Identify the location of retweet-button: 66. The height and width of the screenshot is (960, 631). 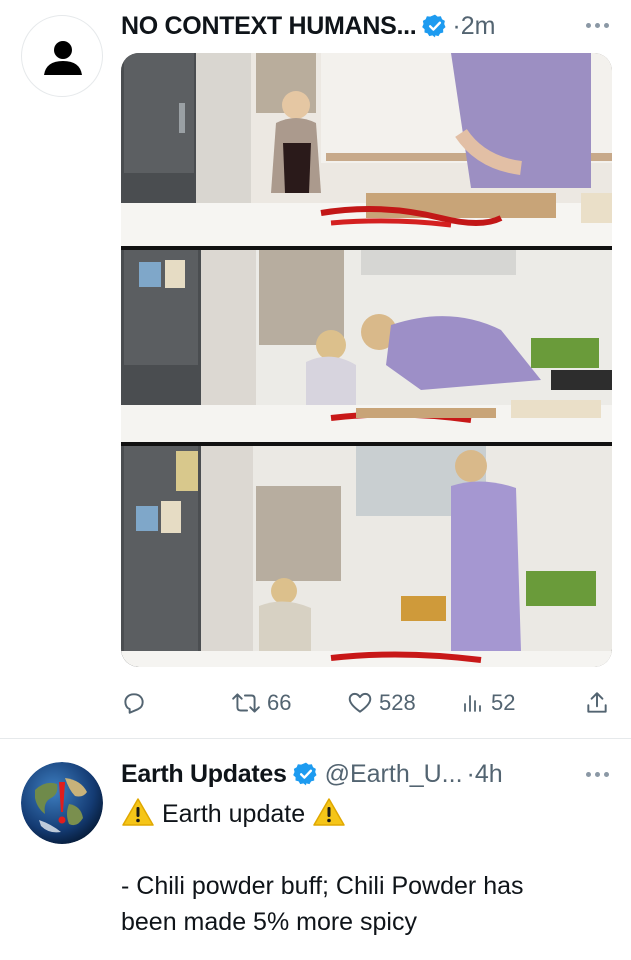
(261, 703).